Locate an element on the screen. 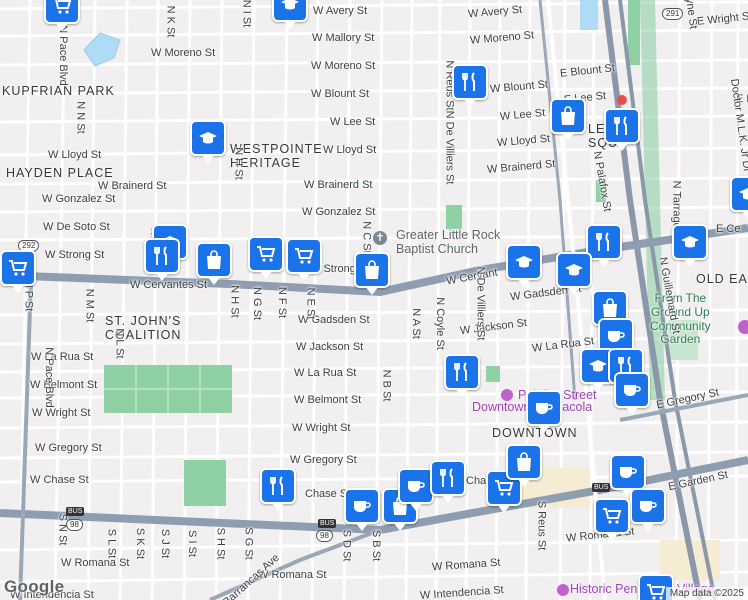 Image resolution: width=748 pixels, height=600 pixels. street-label: S N St is located at coordinates (62, 529).